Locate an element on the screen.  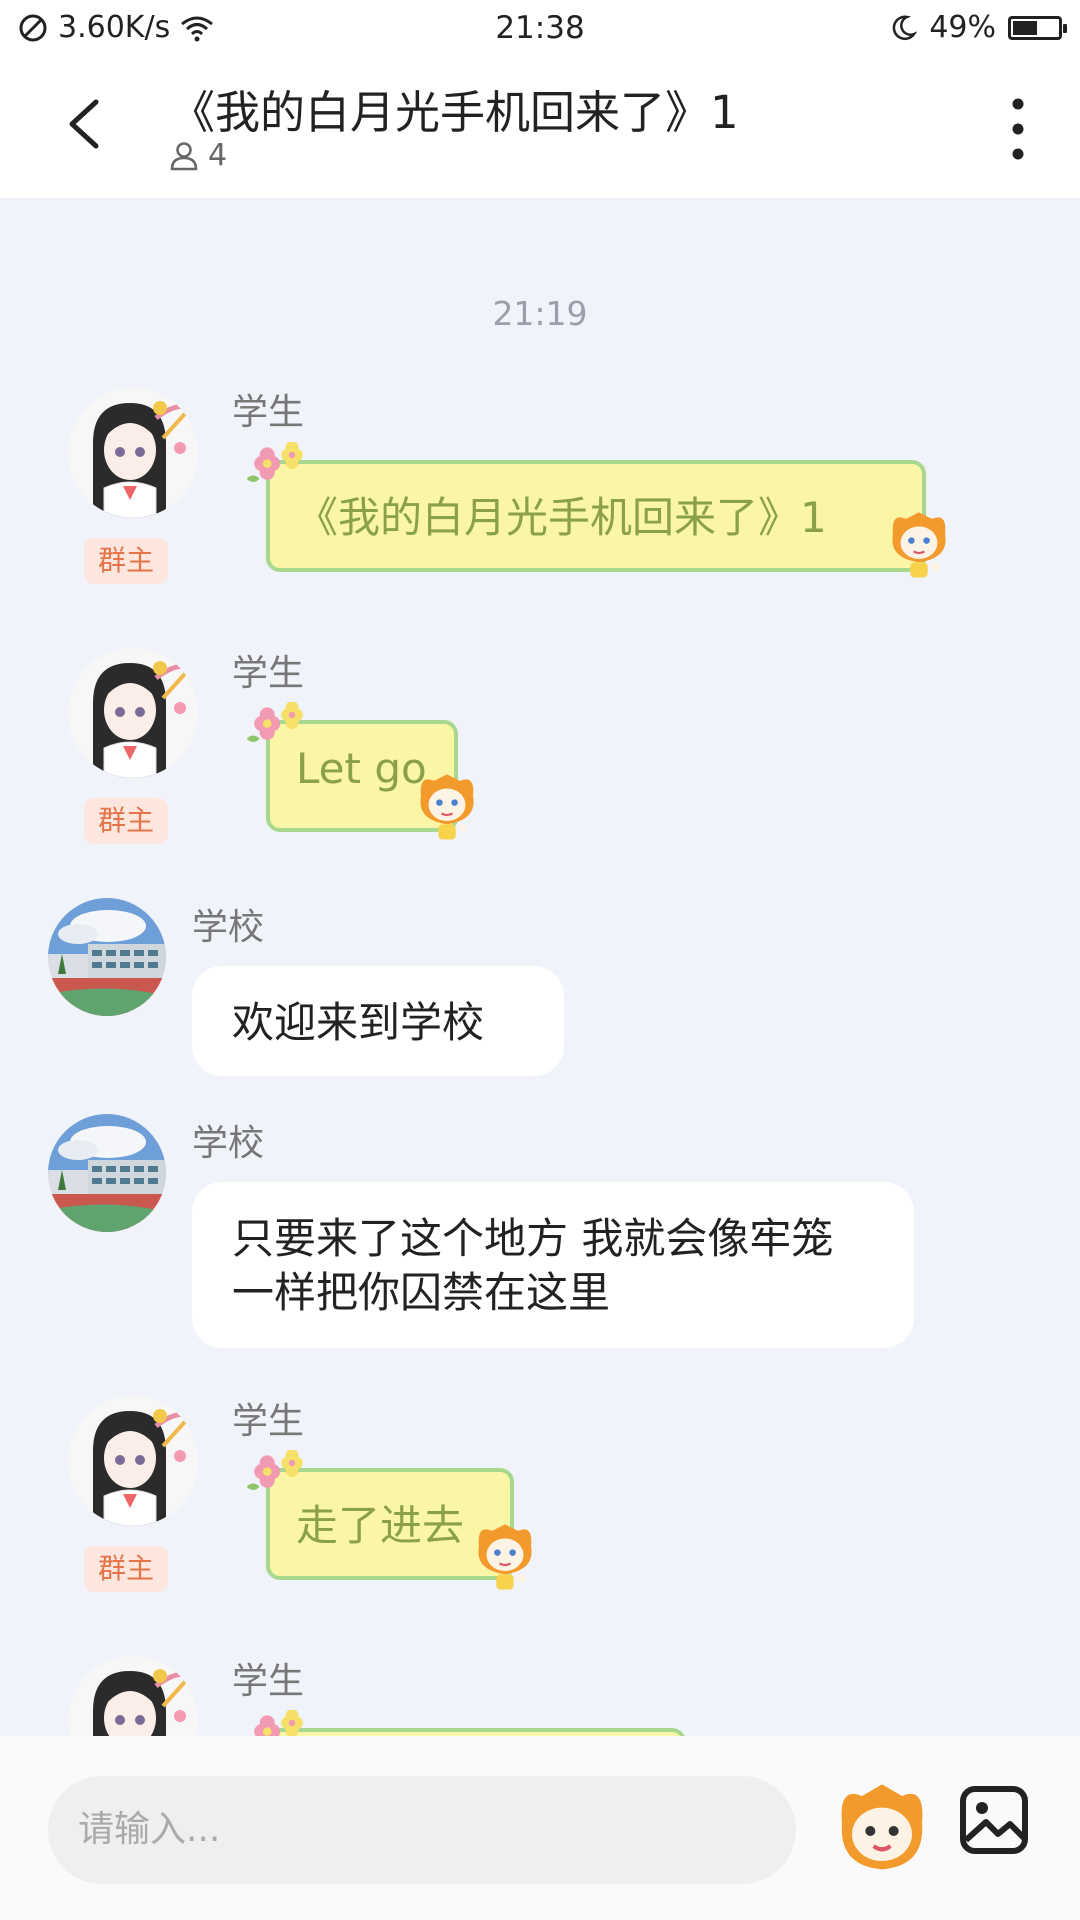
chat-header: 《我的白月光手机回来了》1 4 is located at coordinates (540, 128).